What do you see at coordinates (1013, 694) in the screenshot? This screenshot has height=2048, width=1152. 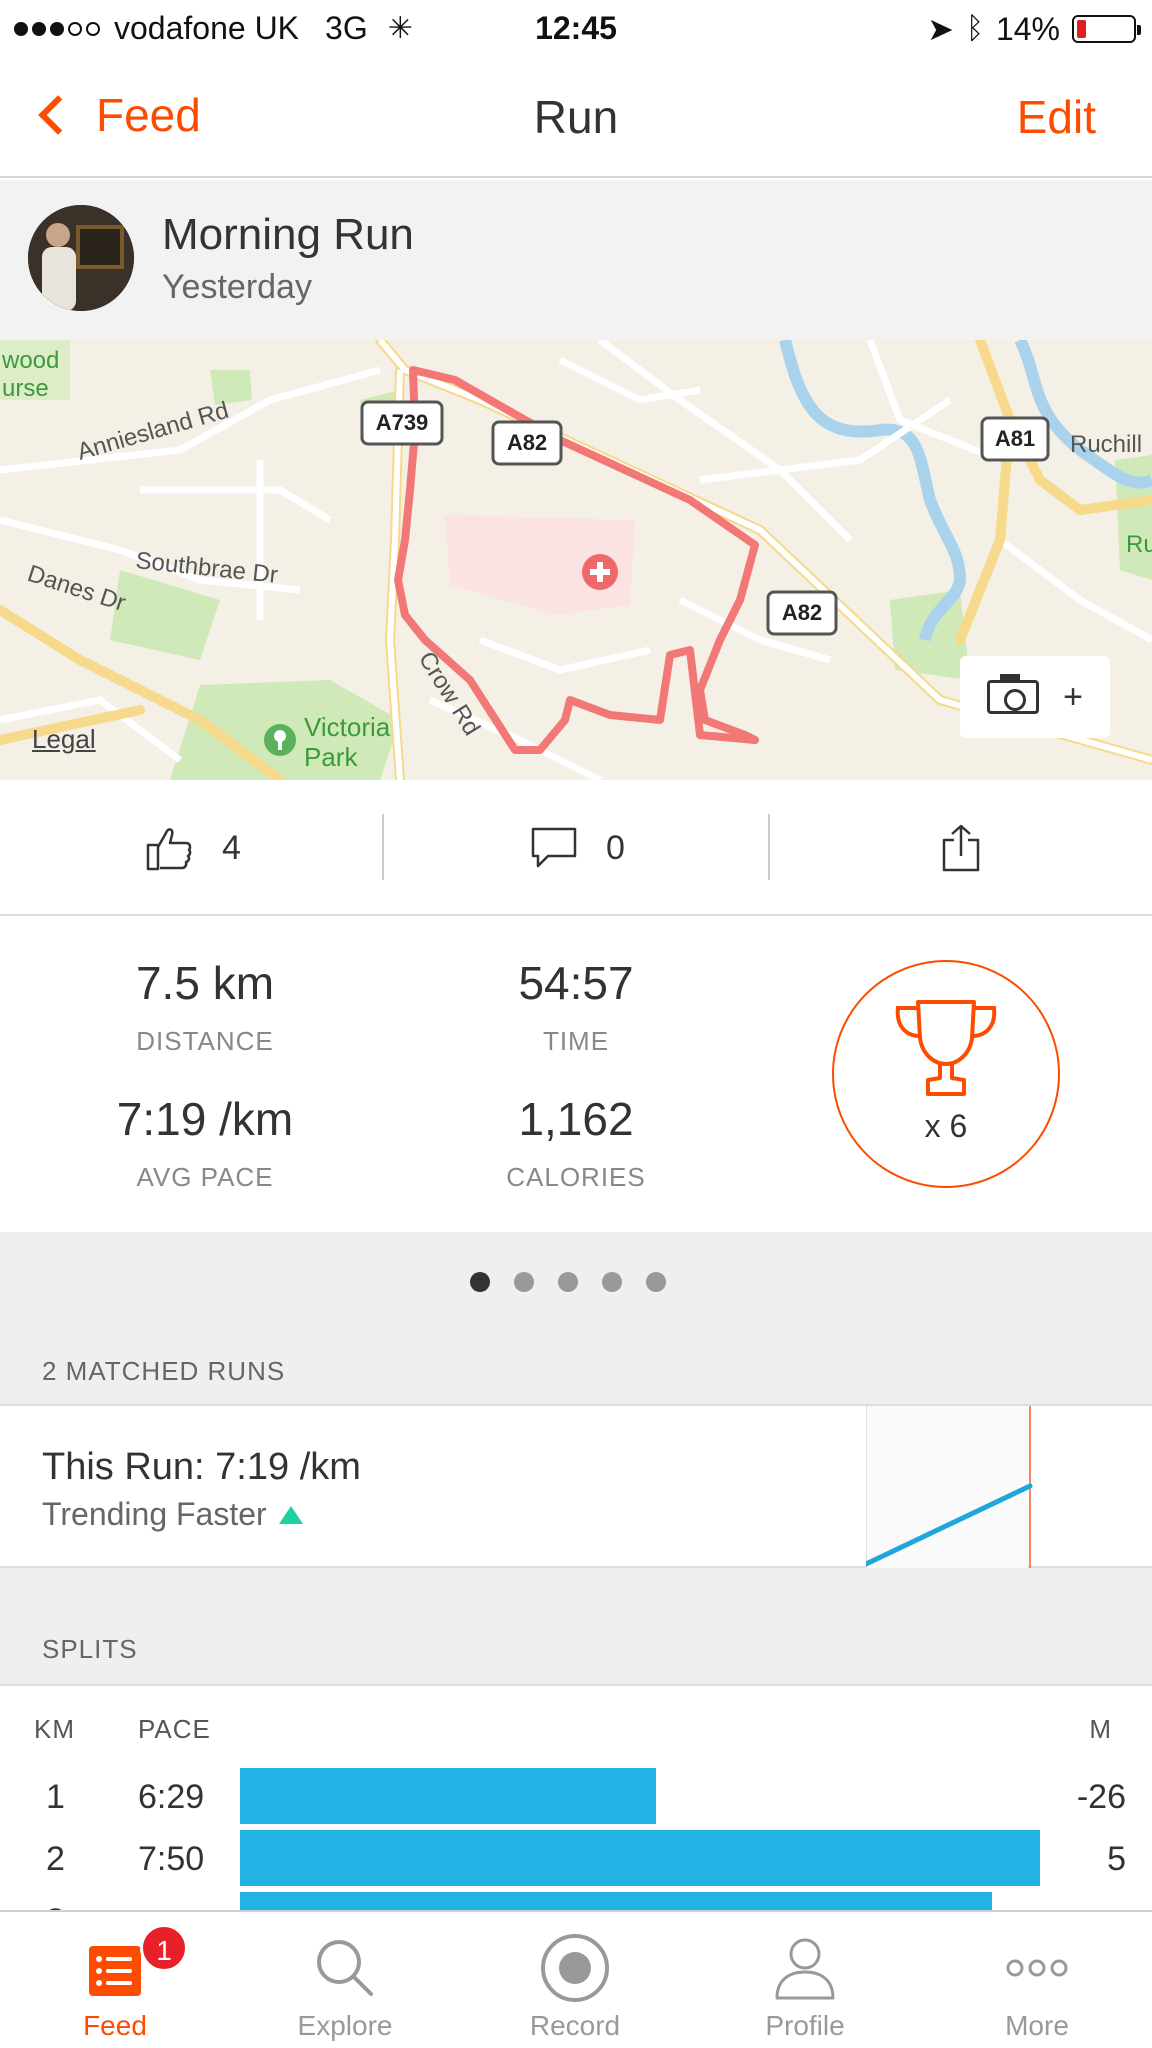 I see `camera-icon` at bounding box center [1013, 694].